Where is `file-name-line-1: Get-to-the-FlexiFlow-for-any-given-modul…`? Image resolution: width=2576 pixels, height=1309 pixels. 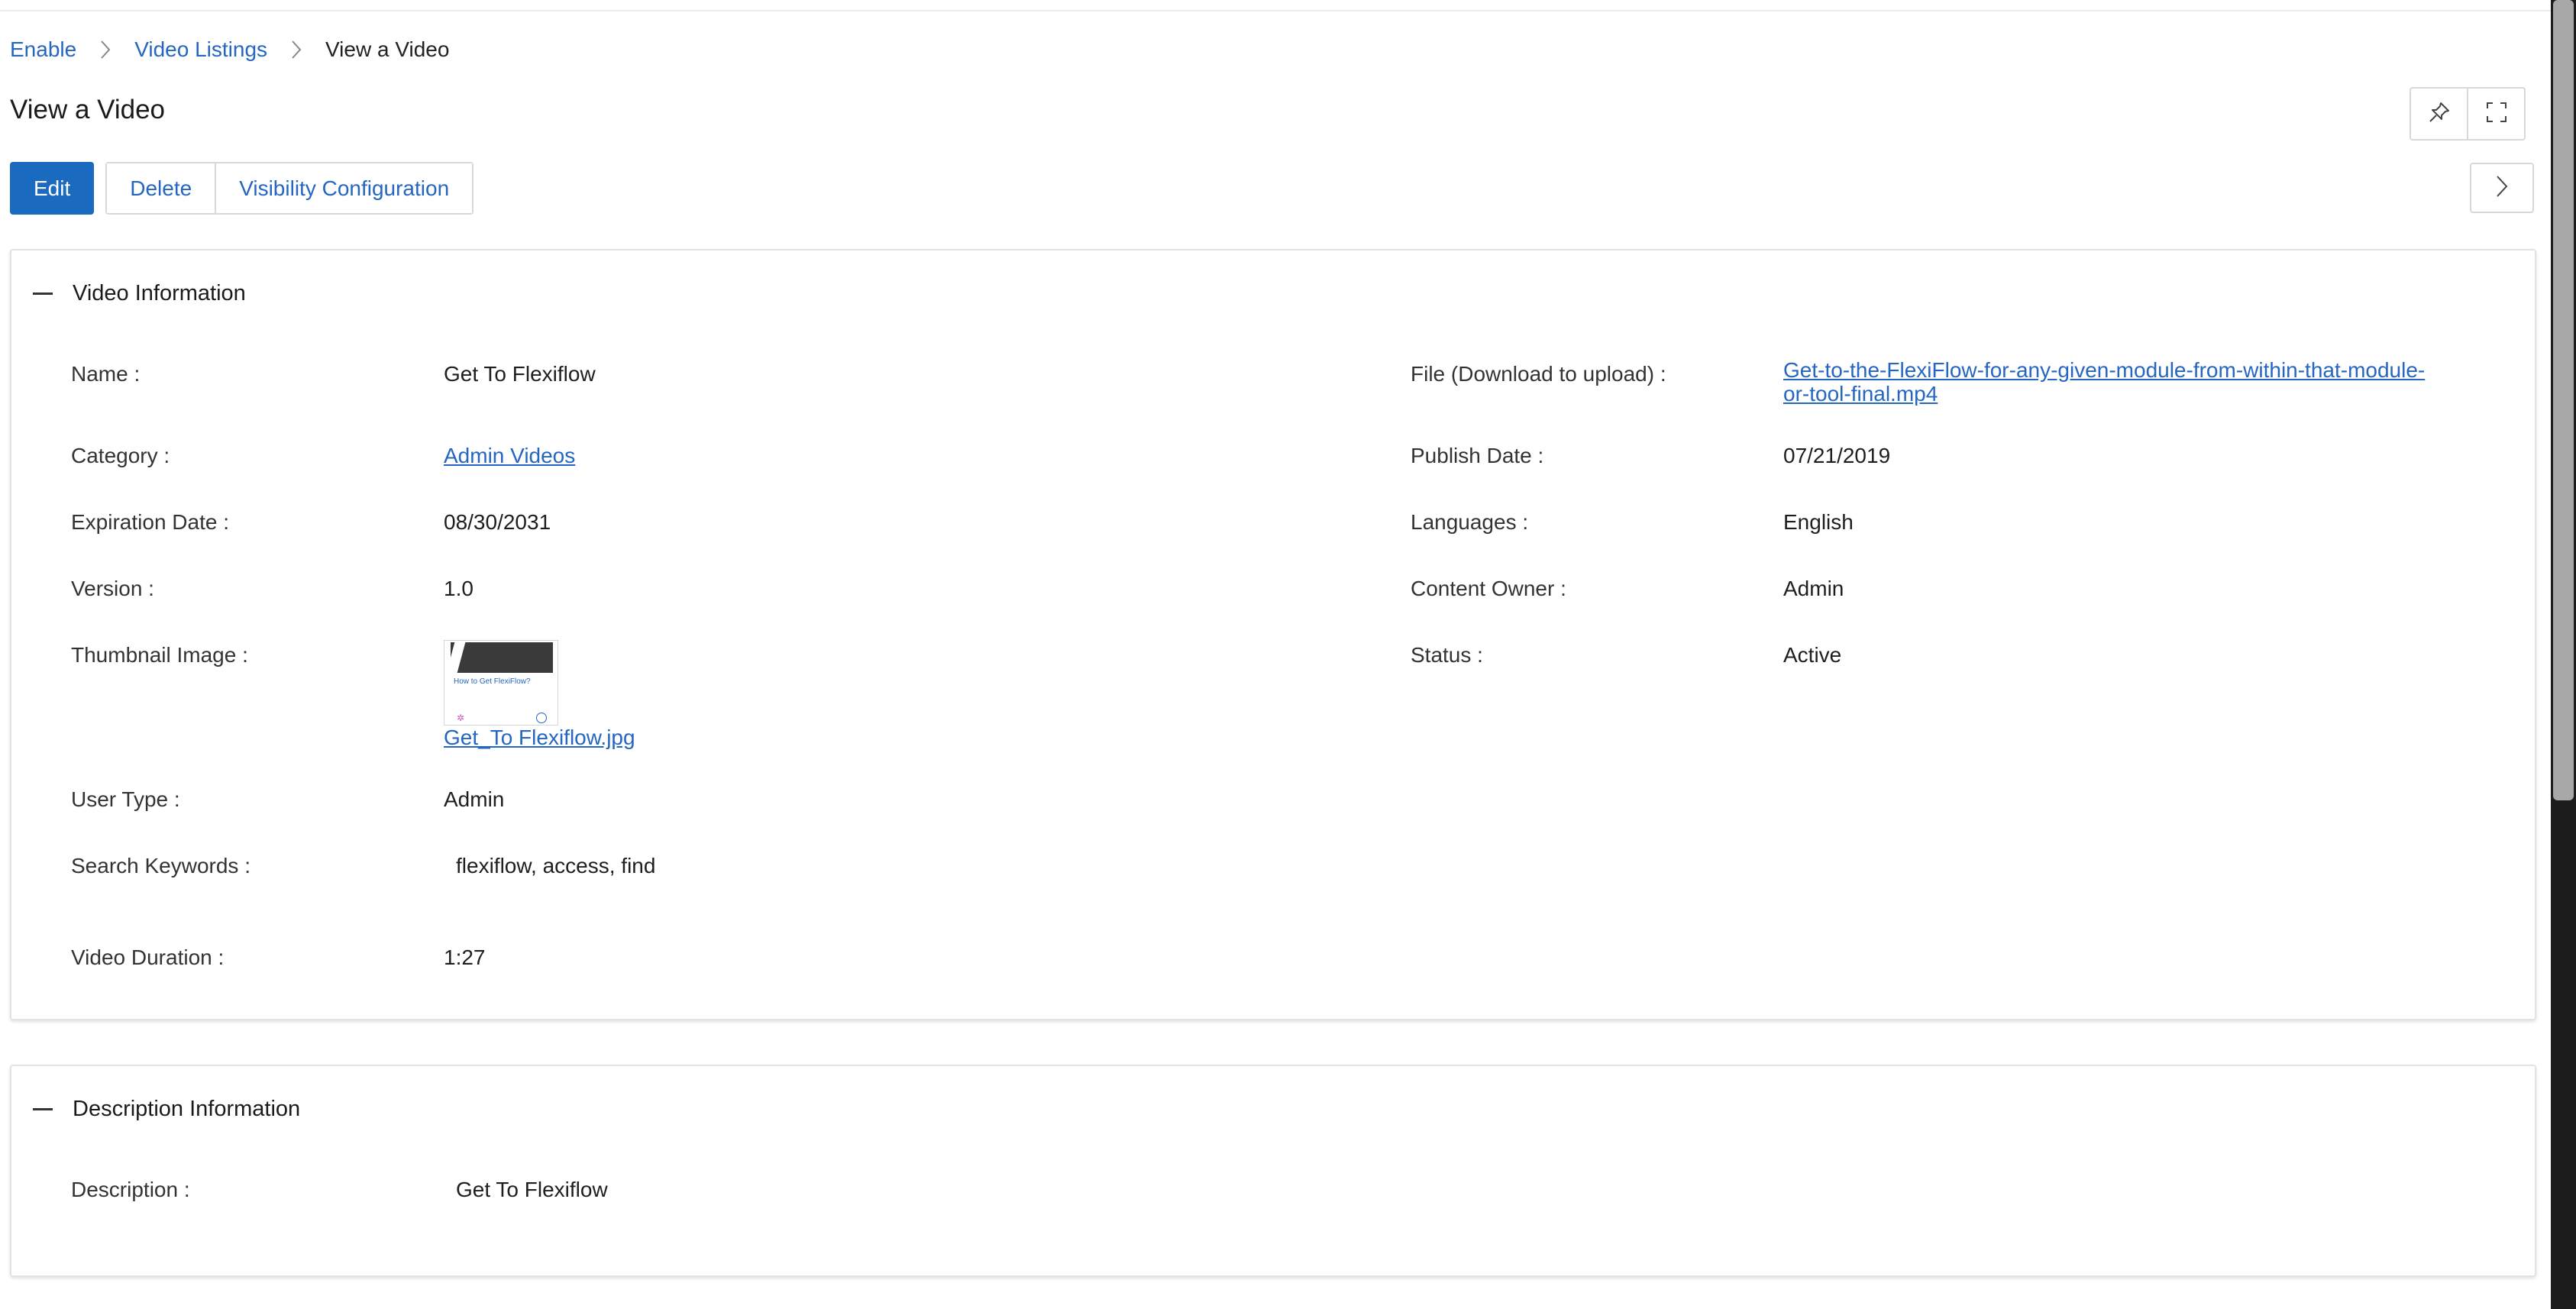
file-name-line-1: Get-to-the-FlexiFlow-for-any-given-modul… is located at coordinates (2104, 370).